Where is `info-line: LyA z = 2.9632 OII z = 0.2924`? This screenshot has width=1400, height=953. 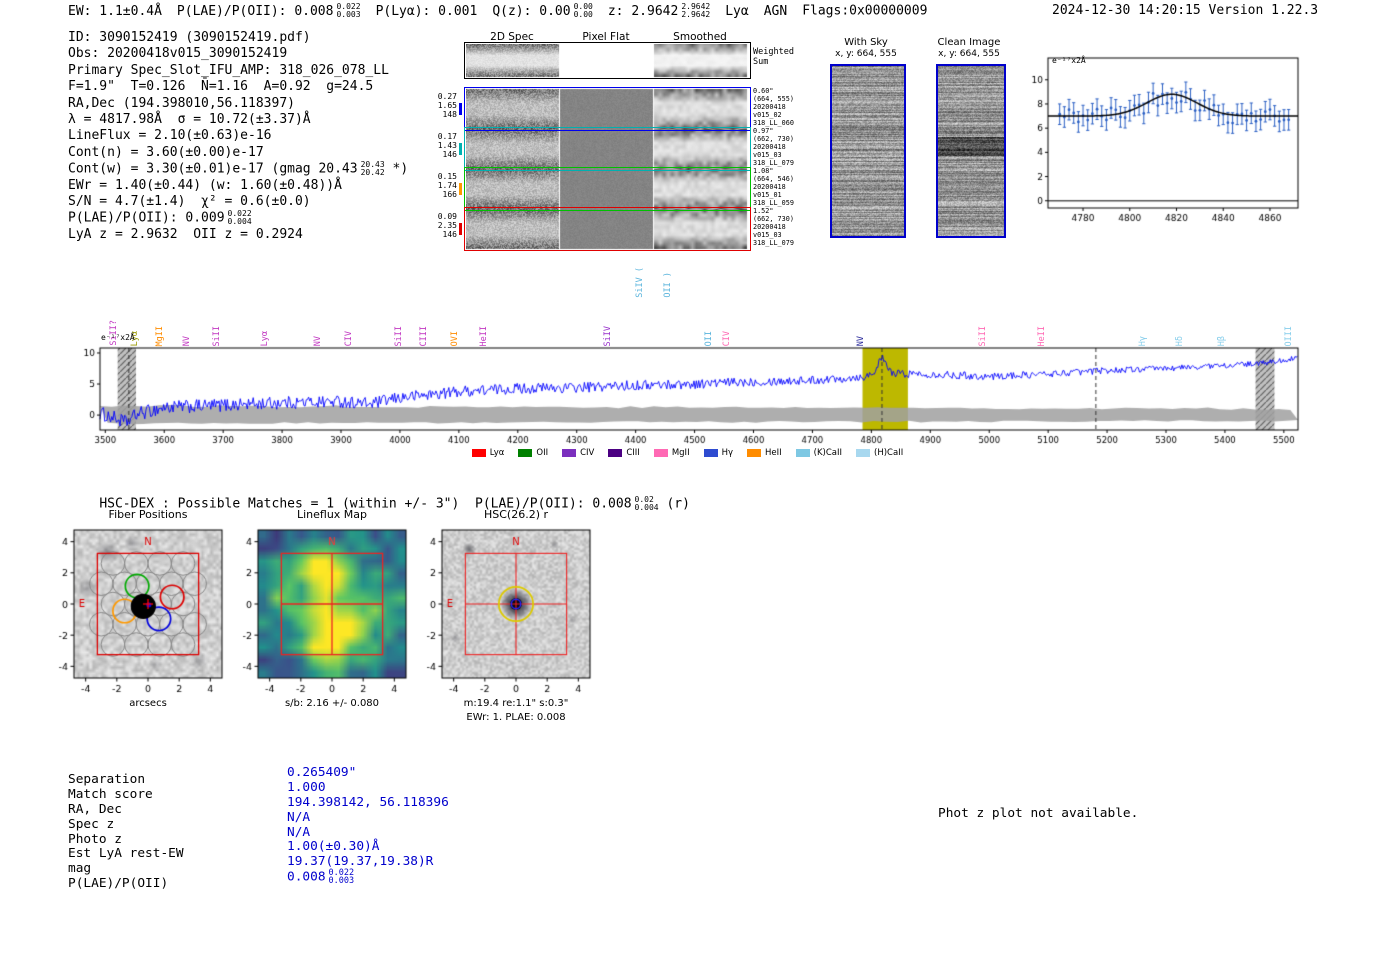
info-line: LyA z = 2.9632 OII z = 0.2924 is located at coordinates (185, 234).